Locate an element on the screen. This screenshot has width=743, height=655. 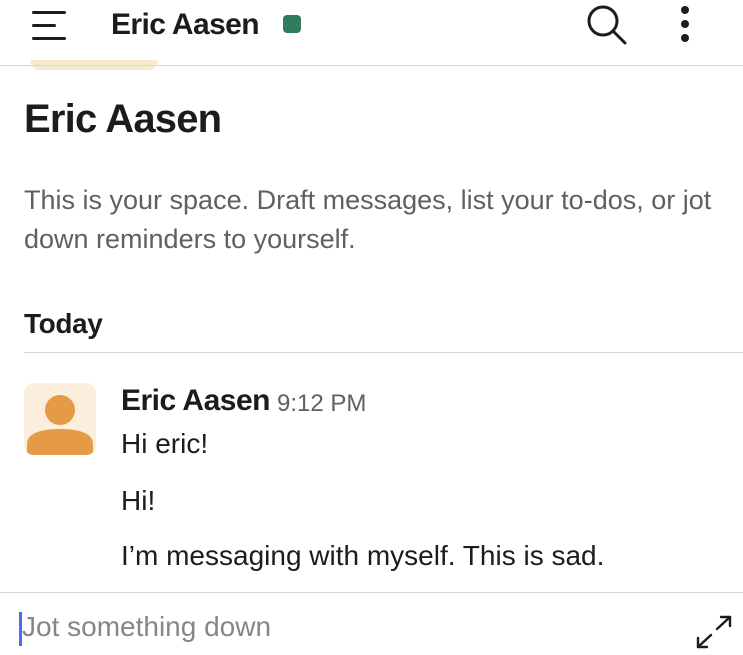
more-vertical-icon is located at coordinates (685, 24).